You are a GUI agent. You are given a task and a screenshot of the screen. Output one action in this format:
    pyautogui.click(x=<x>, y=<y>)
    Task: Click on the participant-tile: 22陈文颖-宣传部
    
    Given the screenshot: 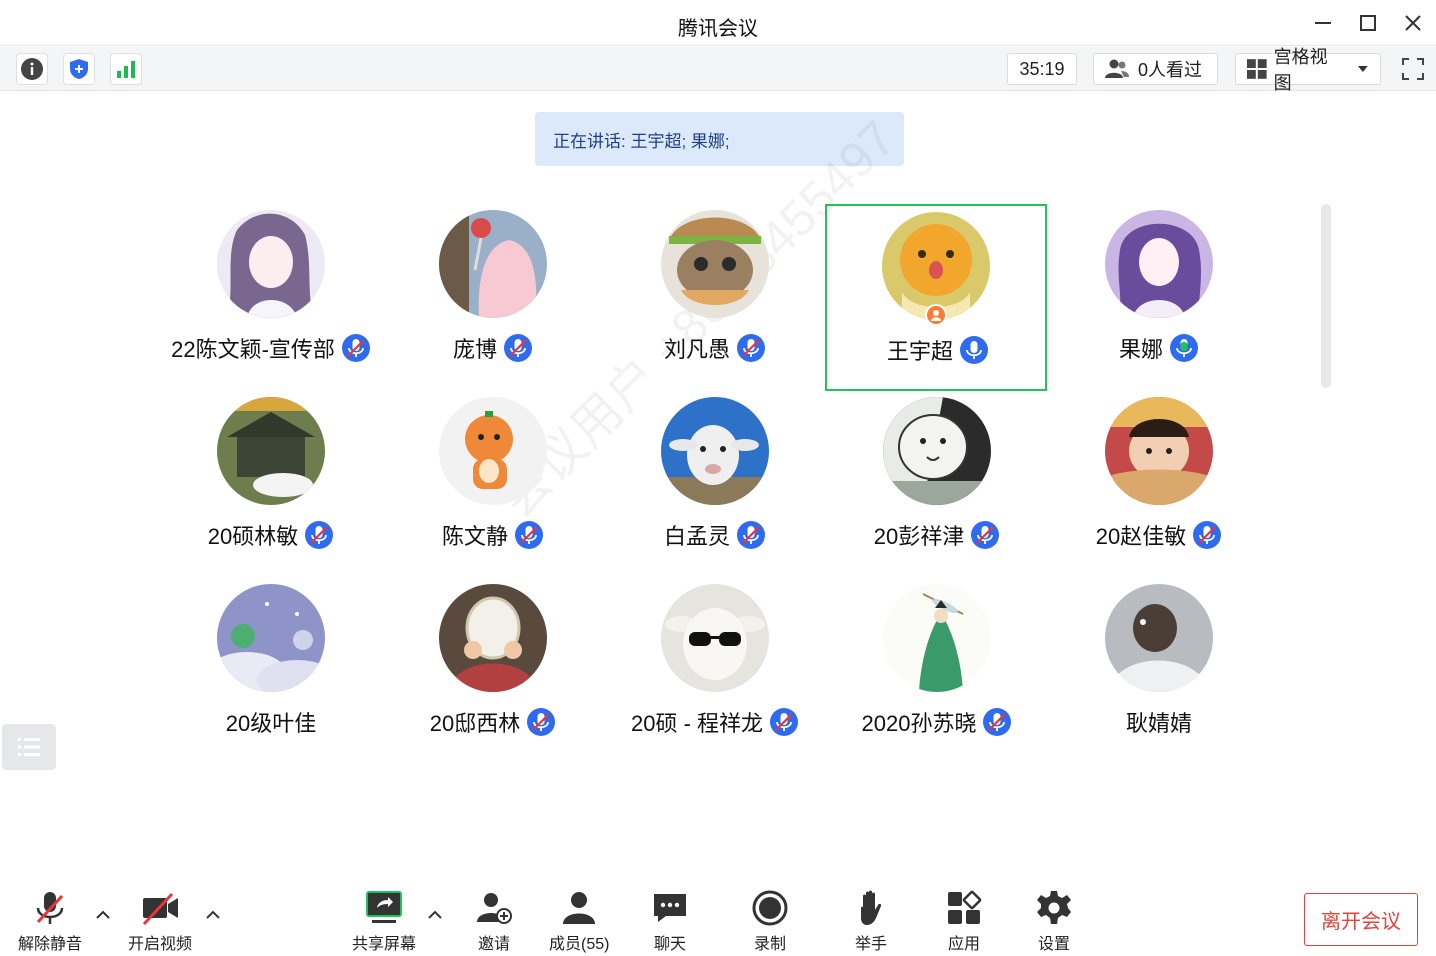 What is the action you would take?
    pyautogui.click(x=271, y=293)
    